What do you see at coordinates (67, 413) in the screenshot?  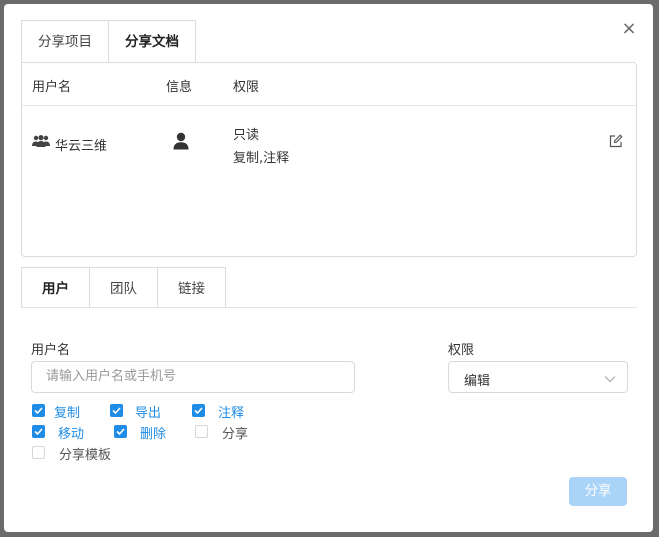 I see `checkbox-label: 复制` at bounding box center [67, 413].